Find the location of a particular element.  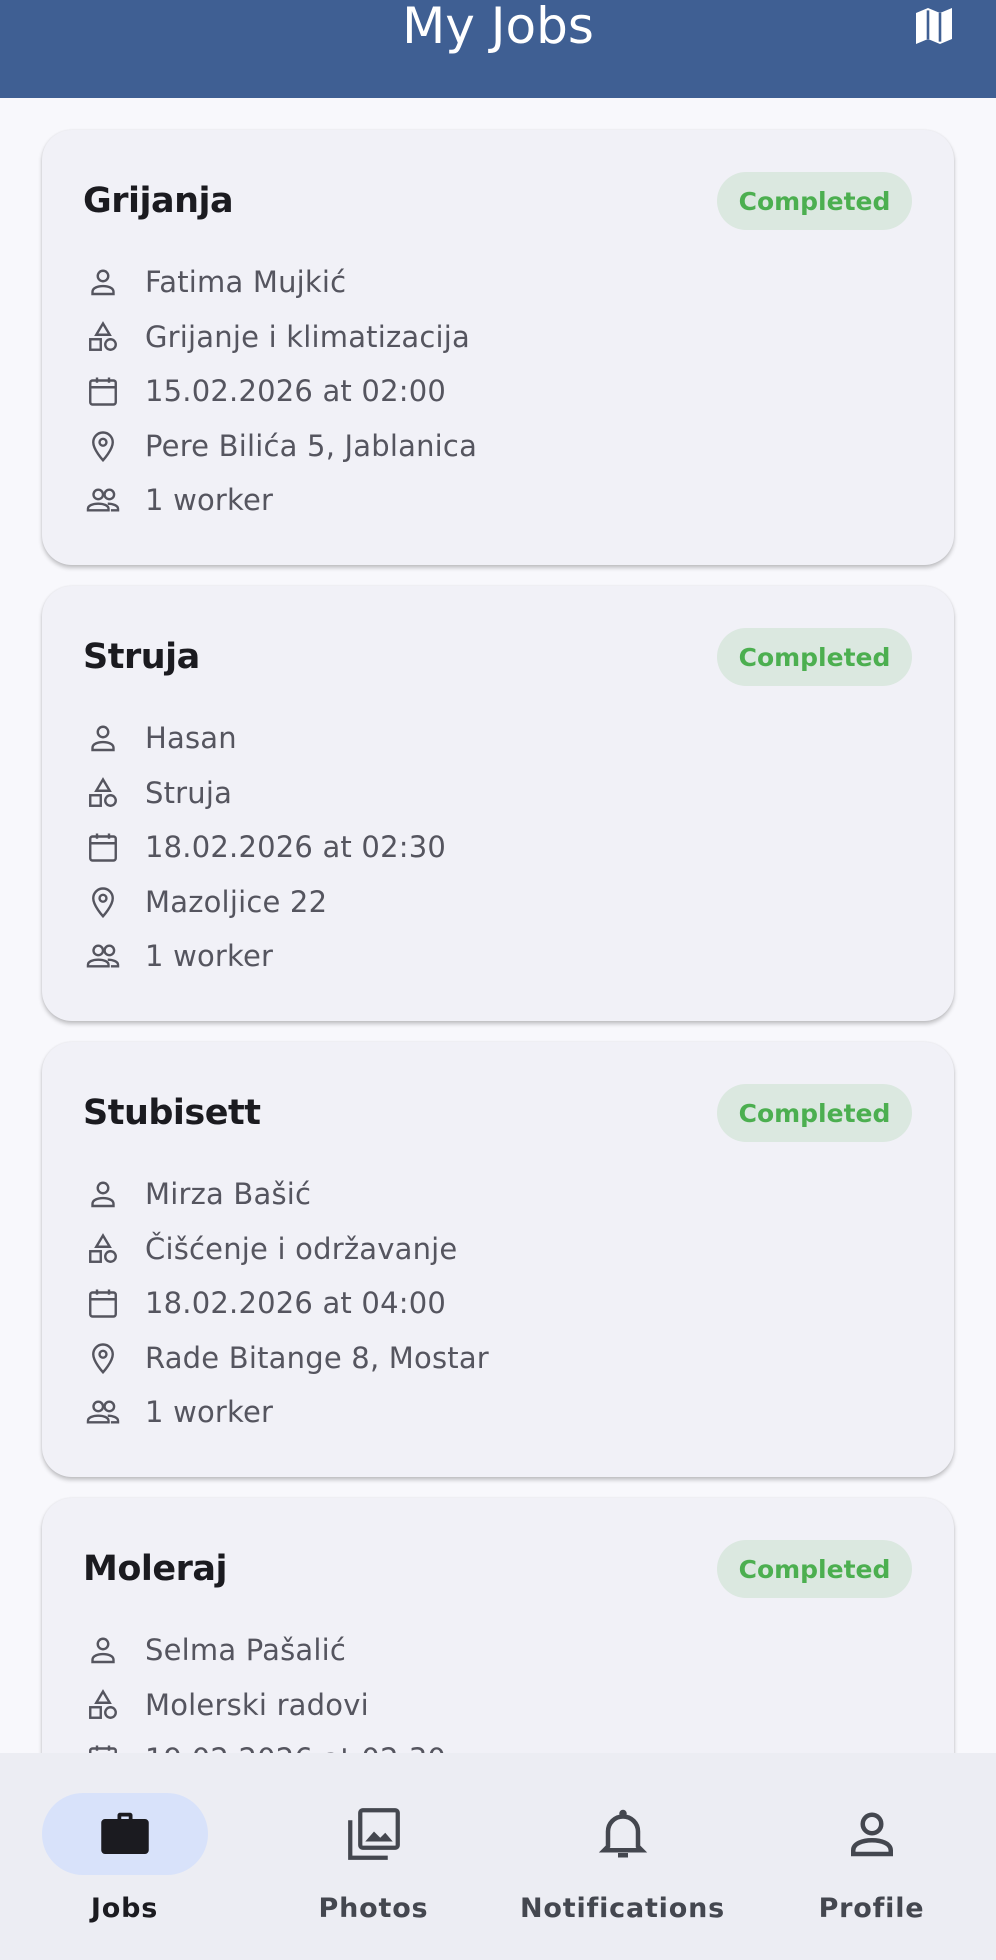

address-row: Rade Bitange 8, Mostar is located at coordinates (433, 1358).